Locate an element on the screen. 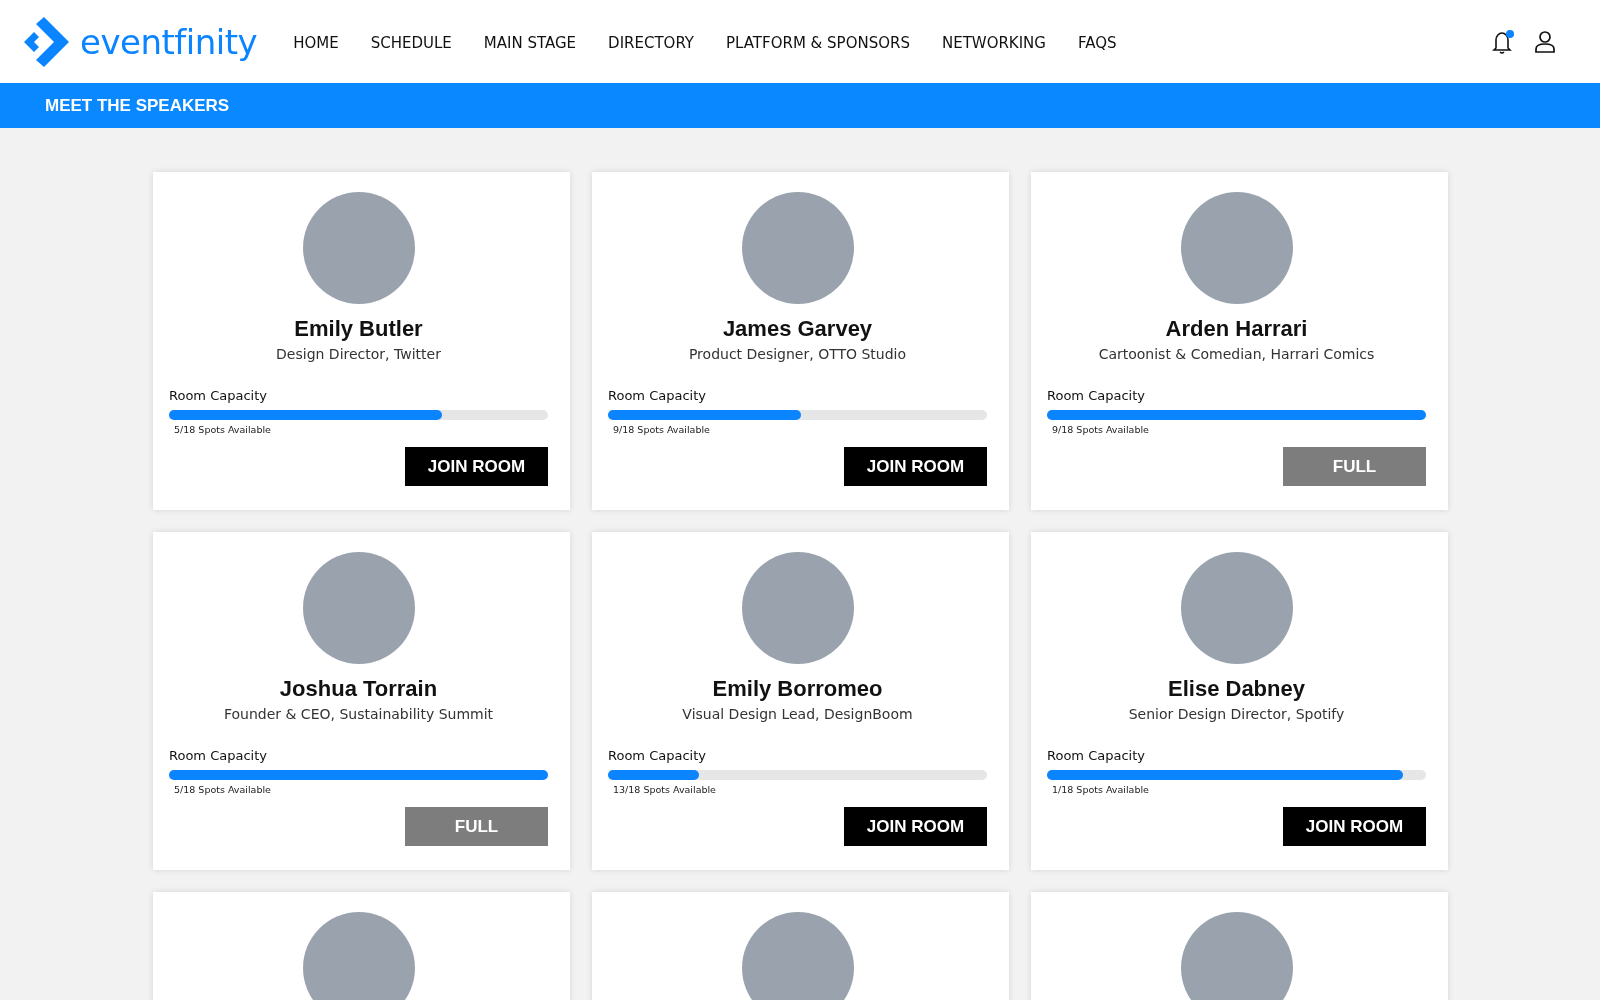 This screenshot has height=1000, width=1600. speaker-role: Senior Design Director, Spotify is located at coordinates (1236, 714).